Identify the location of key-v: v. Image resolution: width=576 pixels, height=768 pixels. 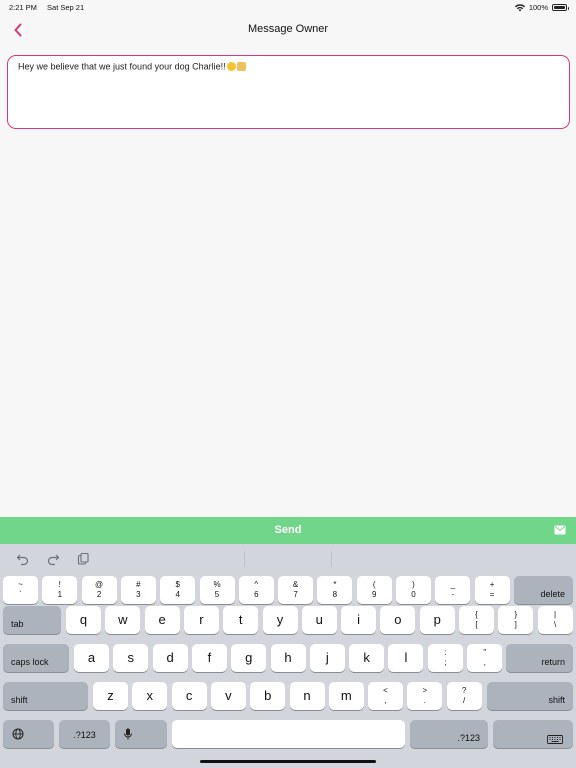
(228, 696).